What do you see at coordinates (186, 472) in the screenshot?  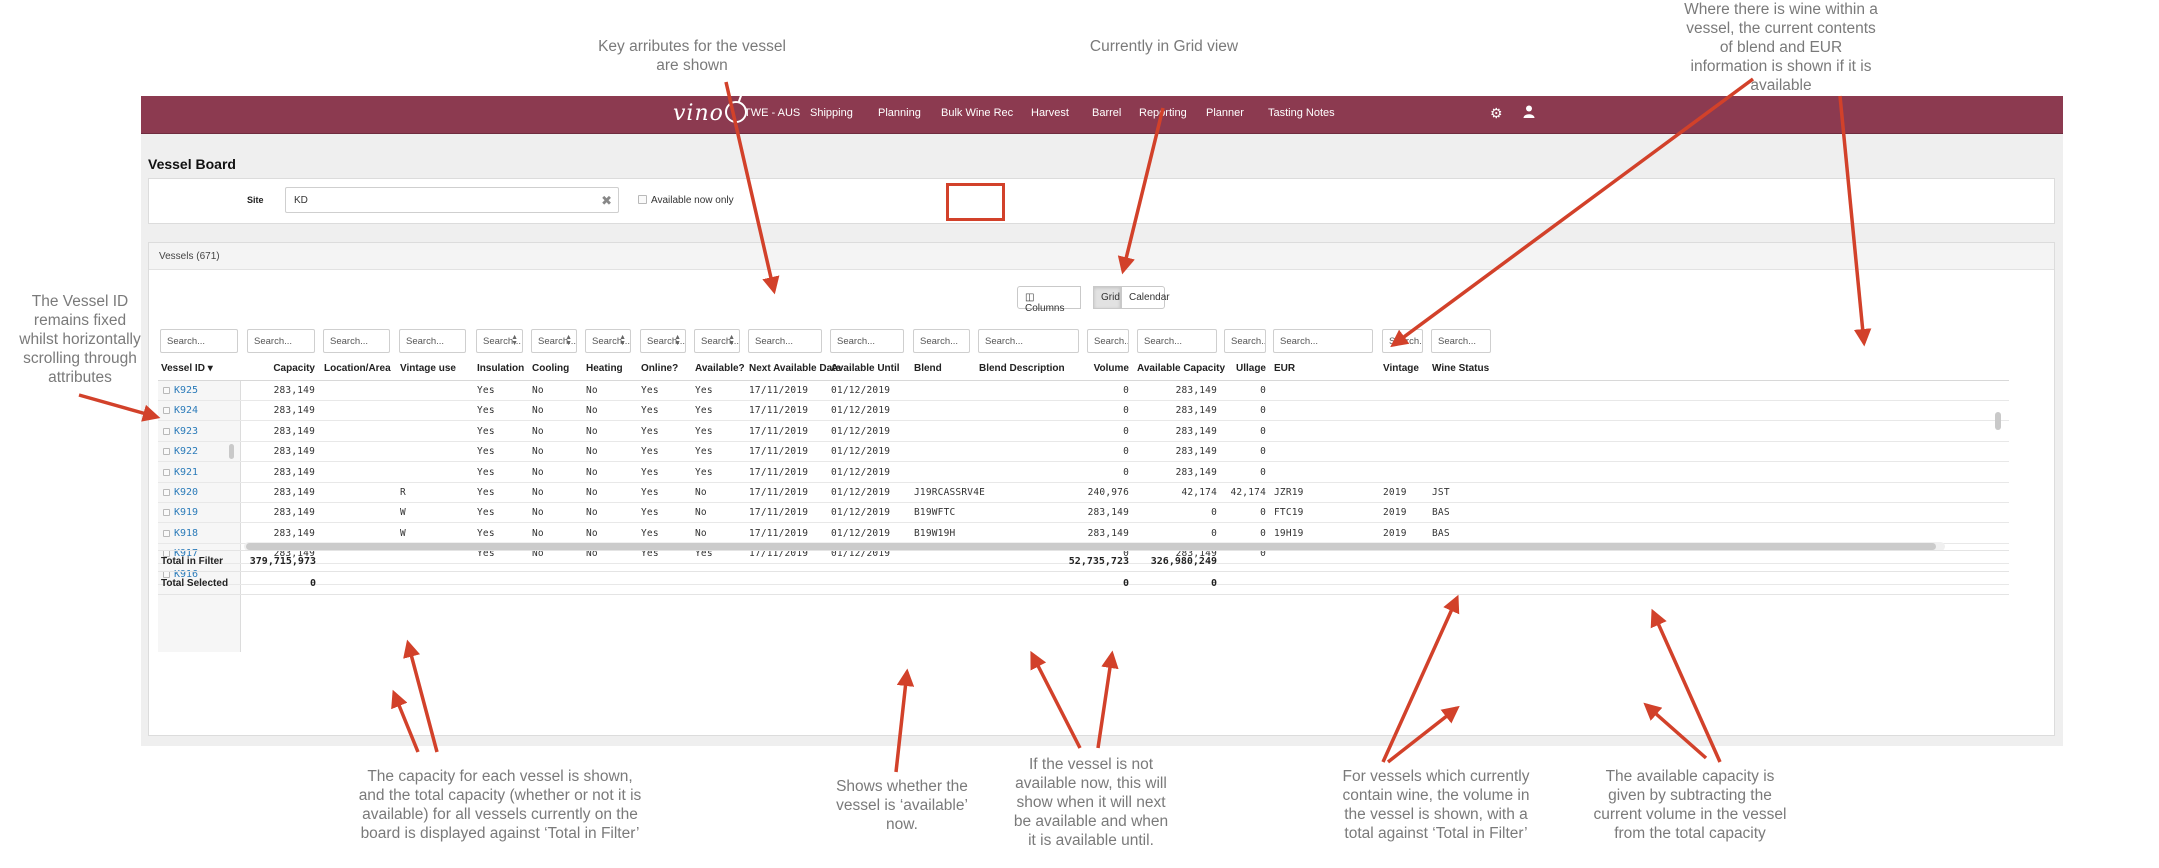 I see `vessel-id-link: K921` at bounding box center [186, 472].